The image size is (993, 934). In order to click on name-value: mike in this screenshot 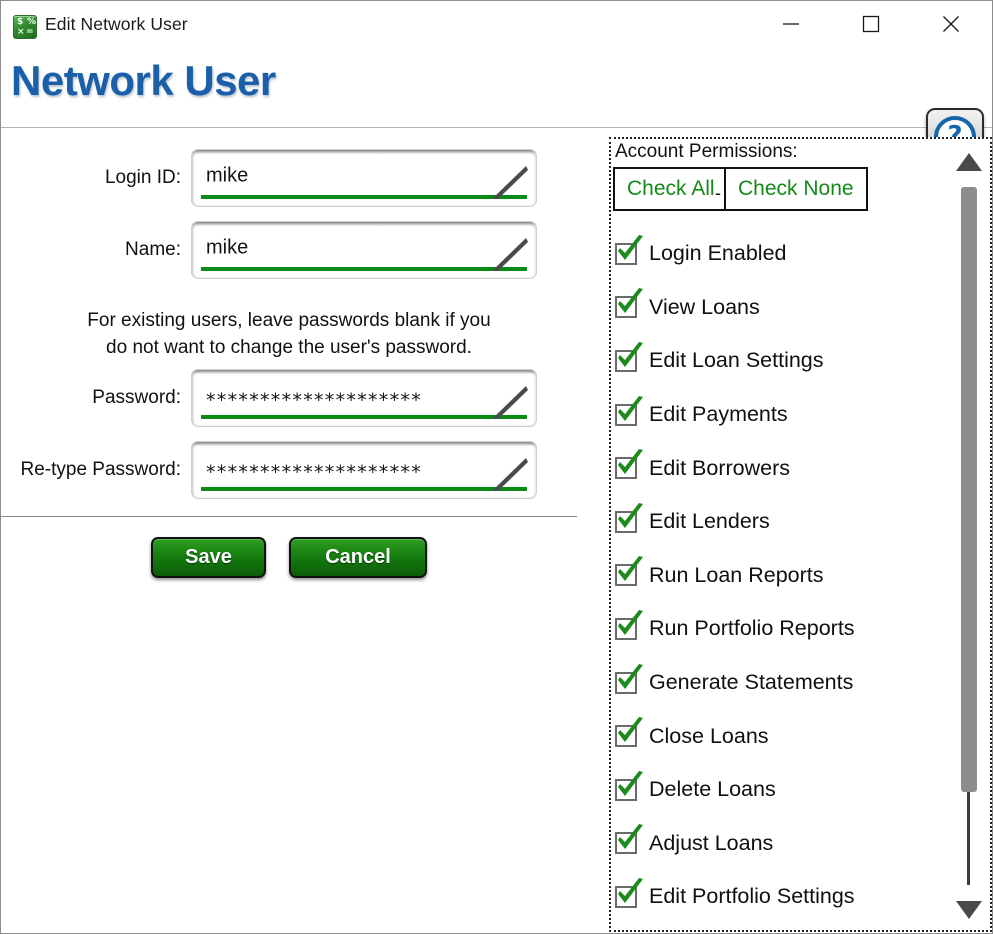, I will do `click(227, 247)`.